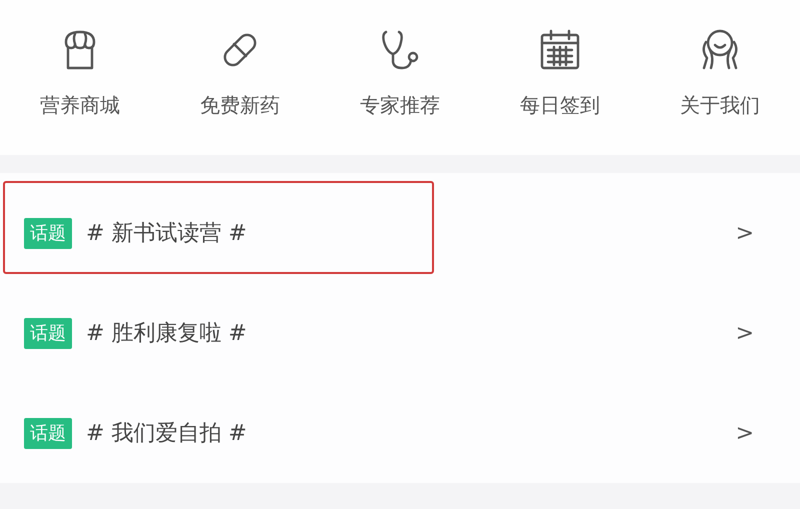  What do you see at coordinates (411, 333) in the screenshot?
I see `topic-title: # 胜利康复啦 #` at bounding box center [411, 333].